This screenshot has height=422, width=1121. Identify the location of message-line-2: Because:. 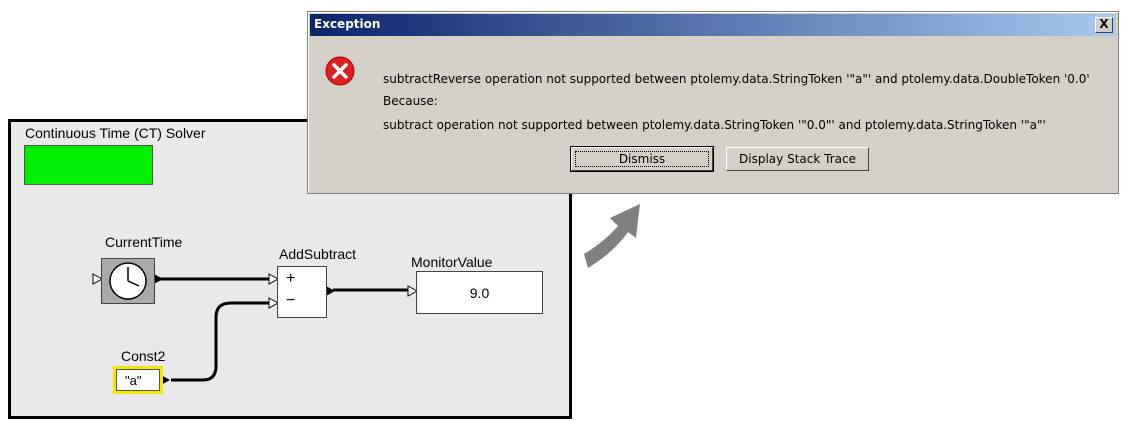
(410, 101).